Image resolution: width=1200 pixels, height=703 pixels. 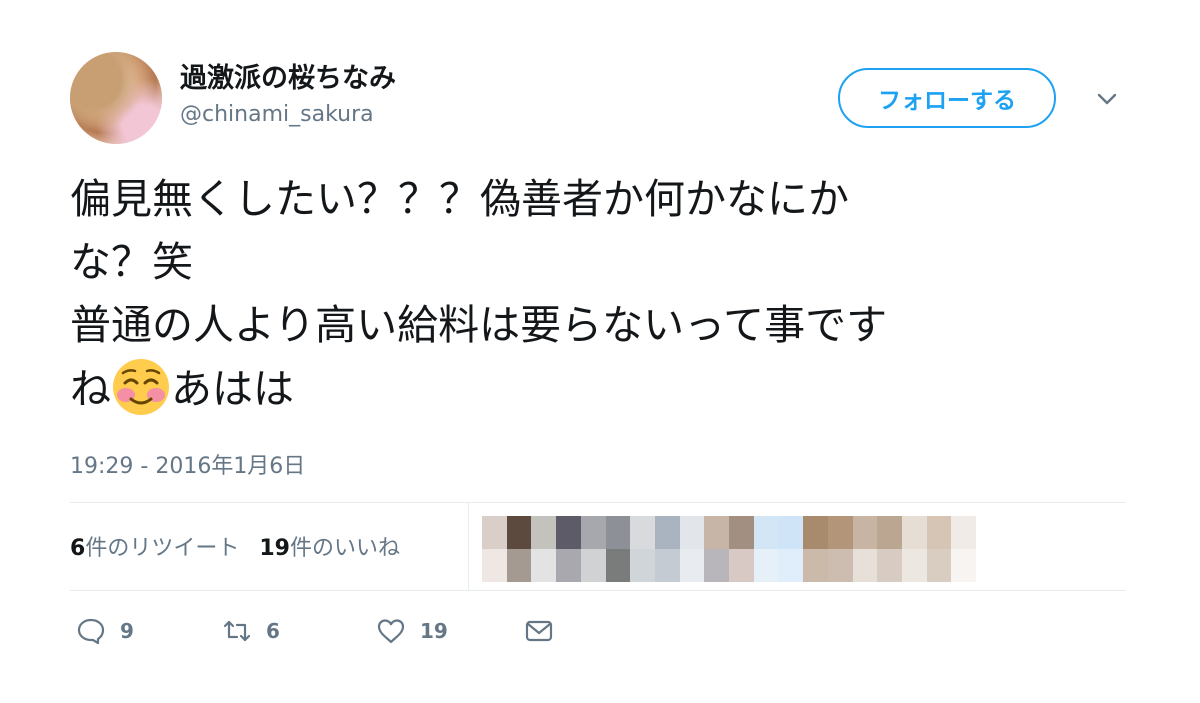 I want to click on tweet-actions: 9 6 19, so click(x=315, y=631).